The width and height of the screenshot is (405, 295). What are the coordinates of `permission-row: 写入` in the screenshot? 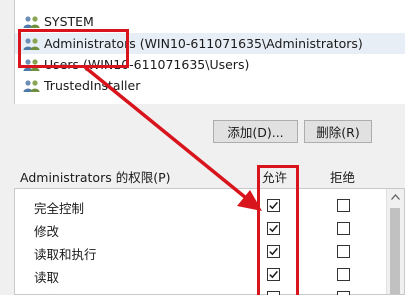 It's located at (195, 290).